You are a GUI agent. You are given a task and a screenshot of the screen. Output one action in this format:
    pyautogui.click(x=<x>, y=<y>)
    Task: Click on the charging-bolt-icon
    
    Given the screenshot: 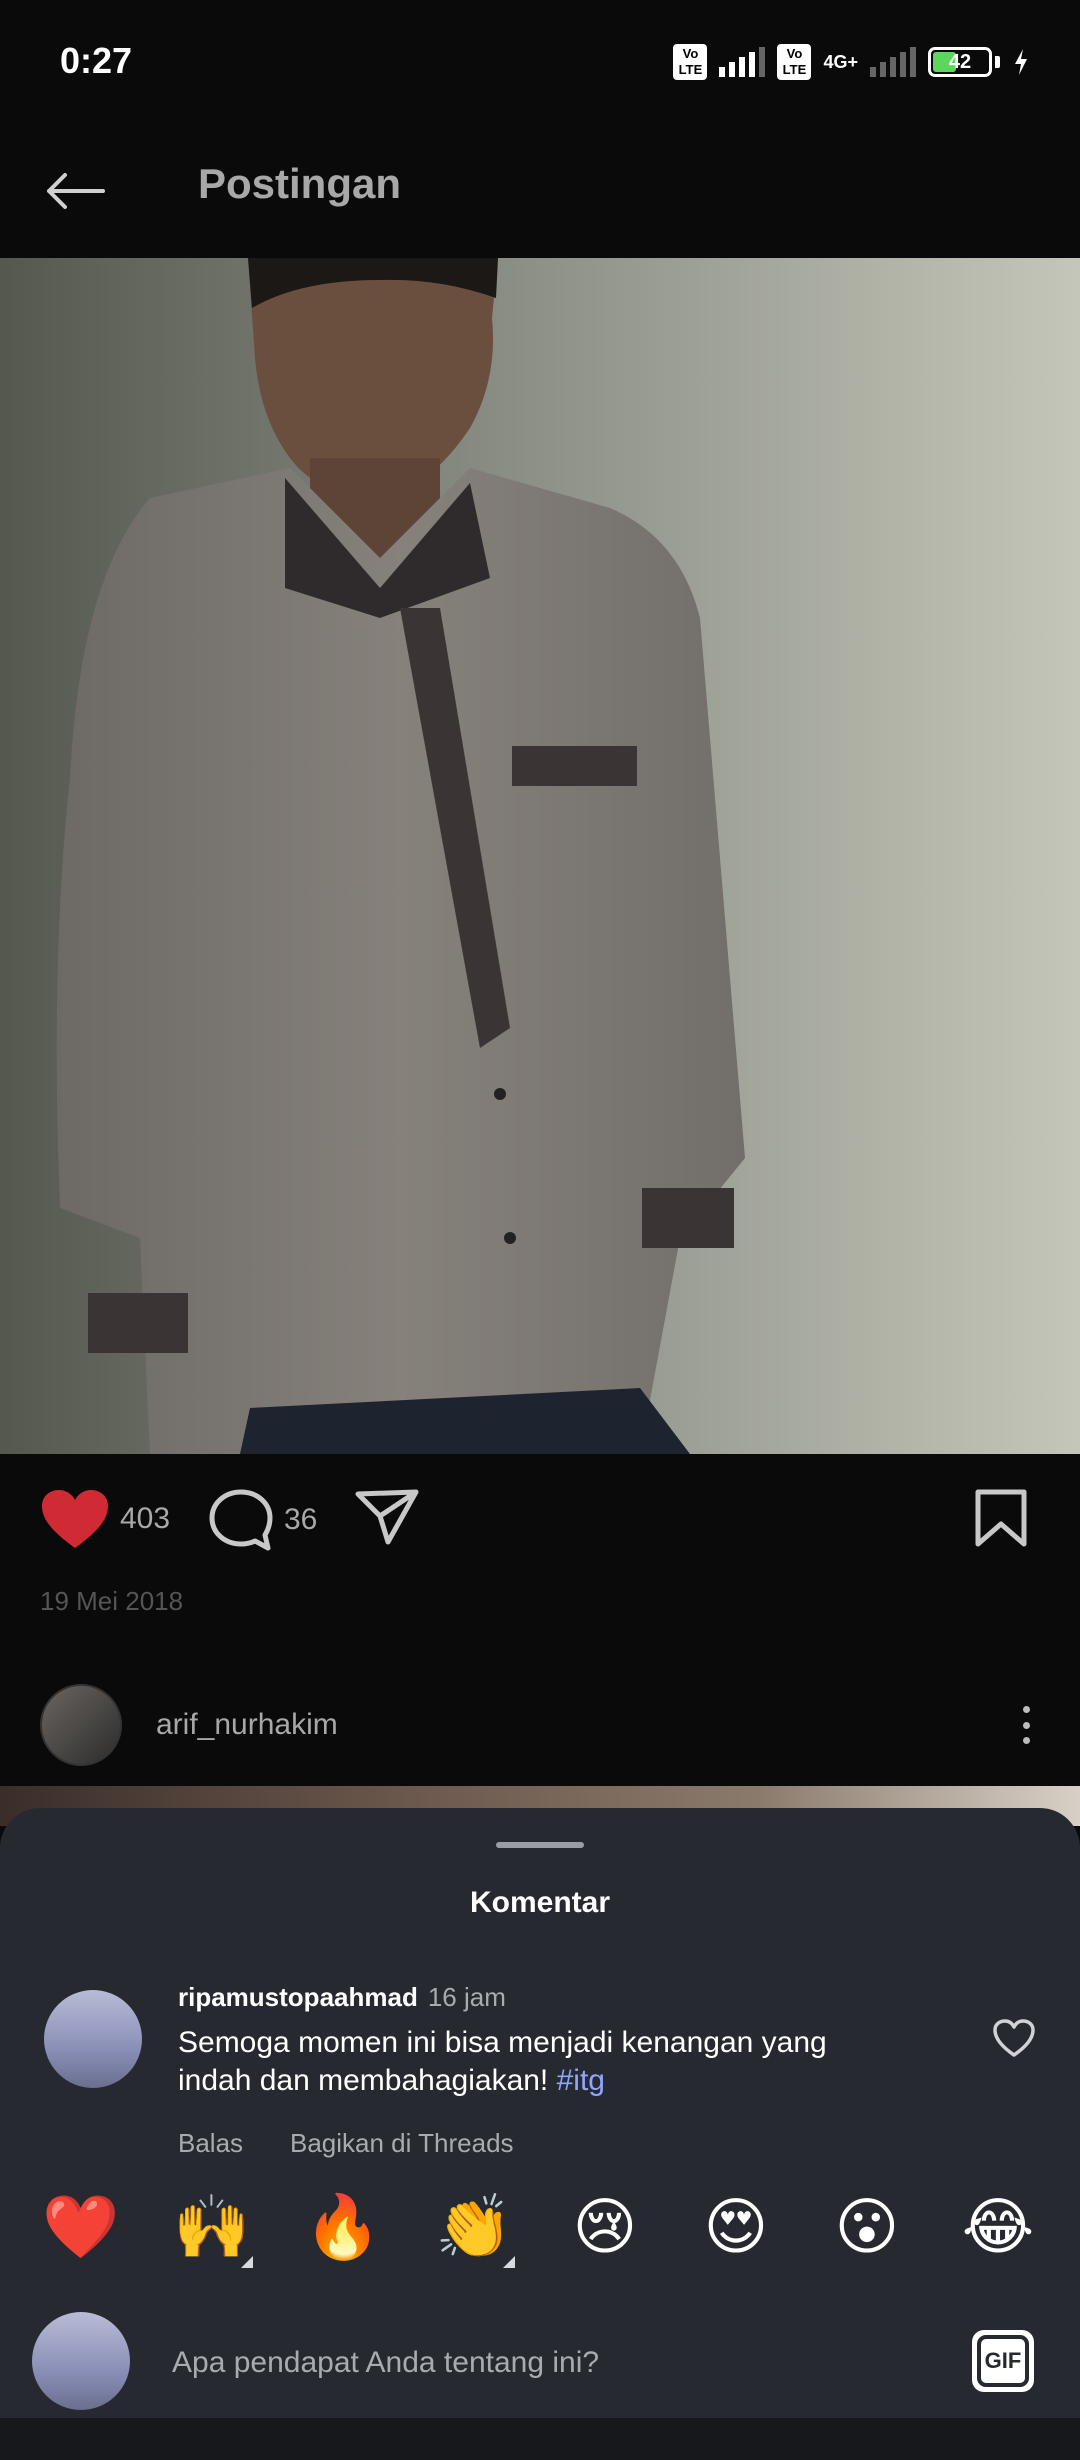 What is the action you would take?
    pyautogui.click(x=1021, y=62)
    